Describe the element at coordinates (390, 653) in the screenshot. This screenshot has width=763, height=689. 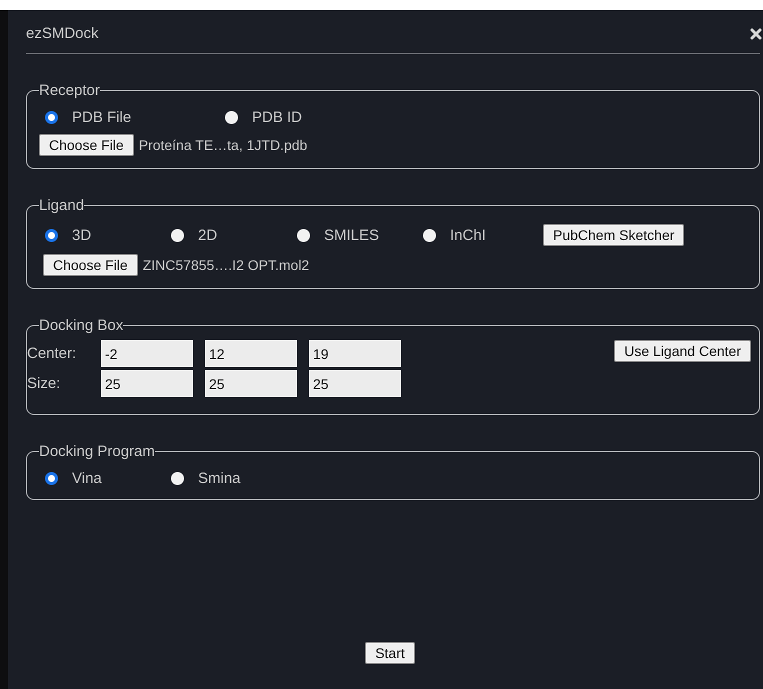
I see `start-button: Start` at that location.